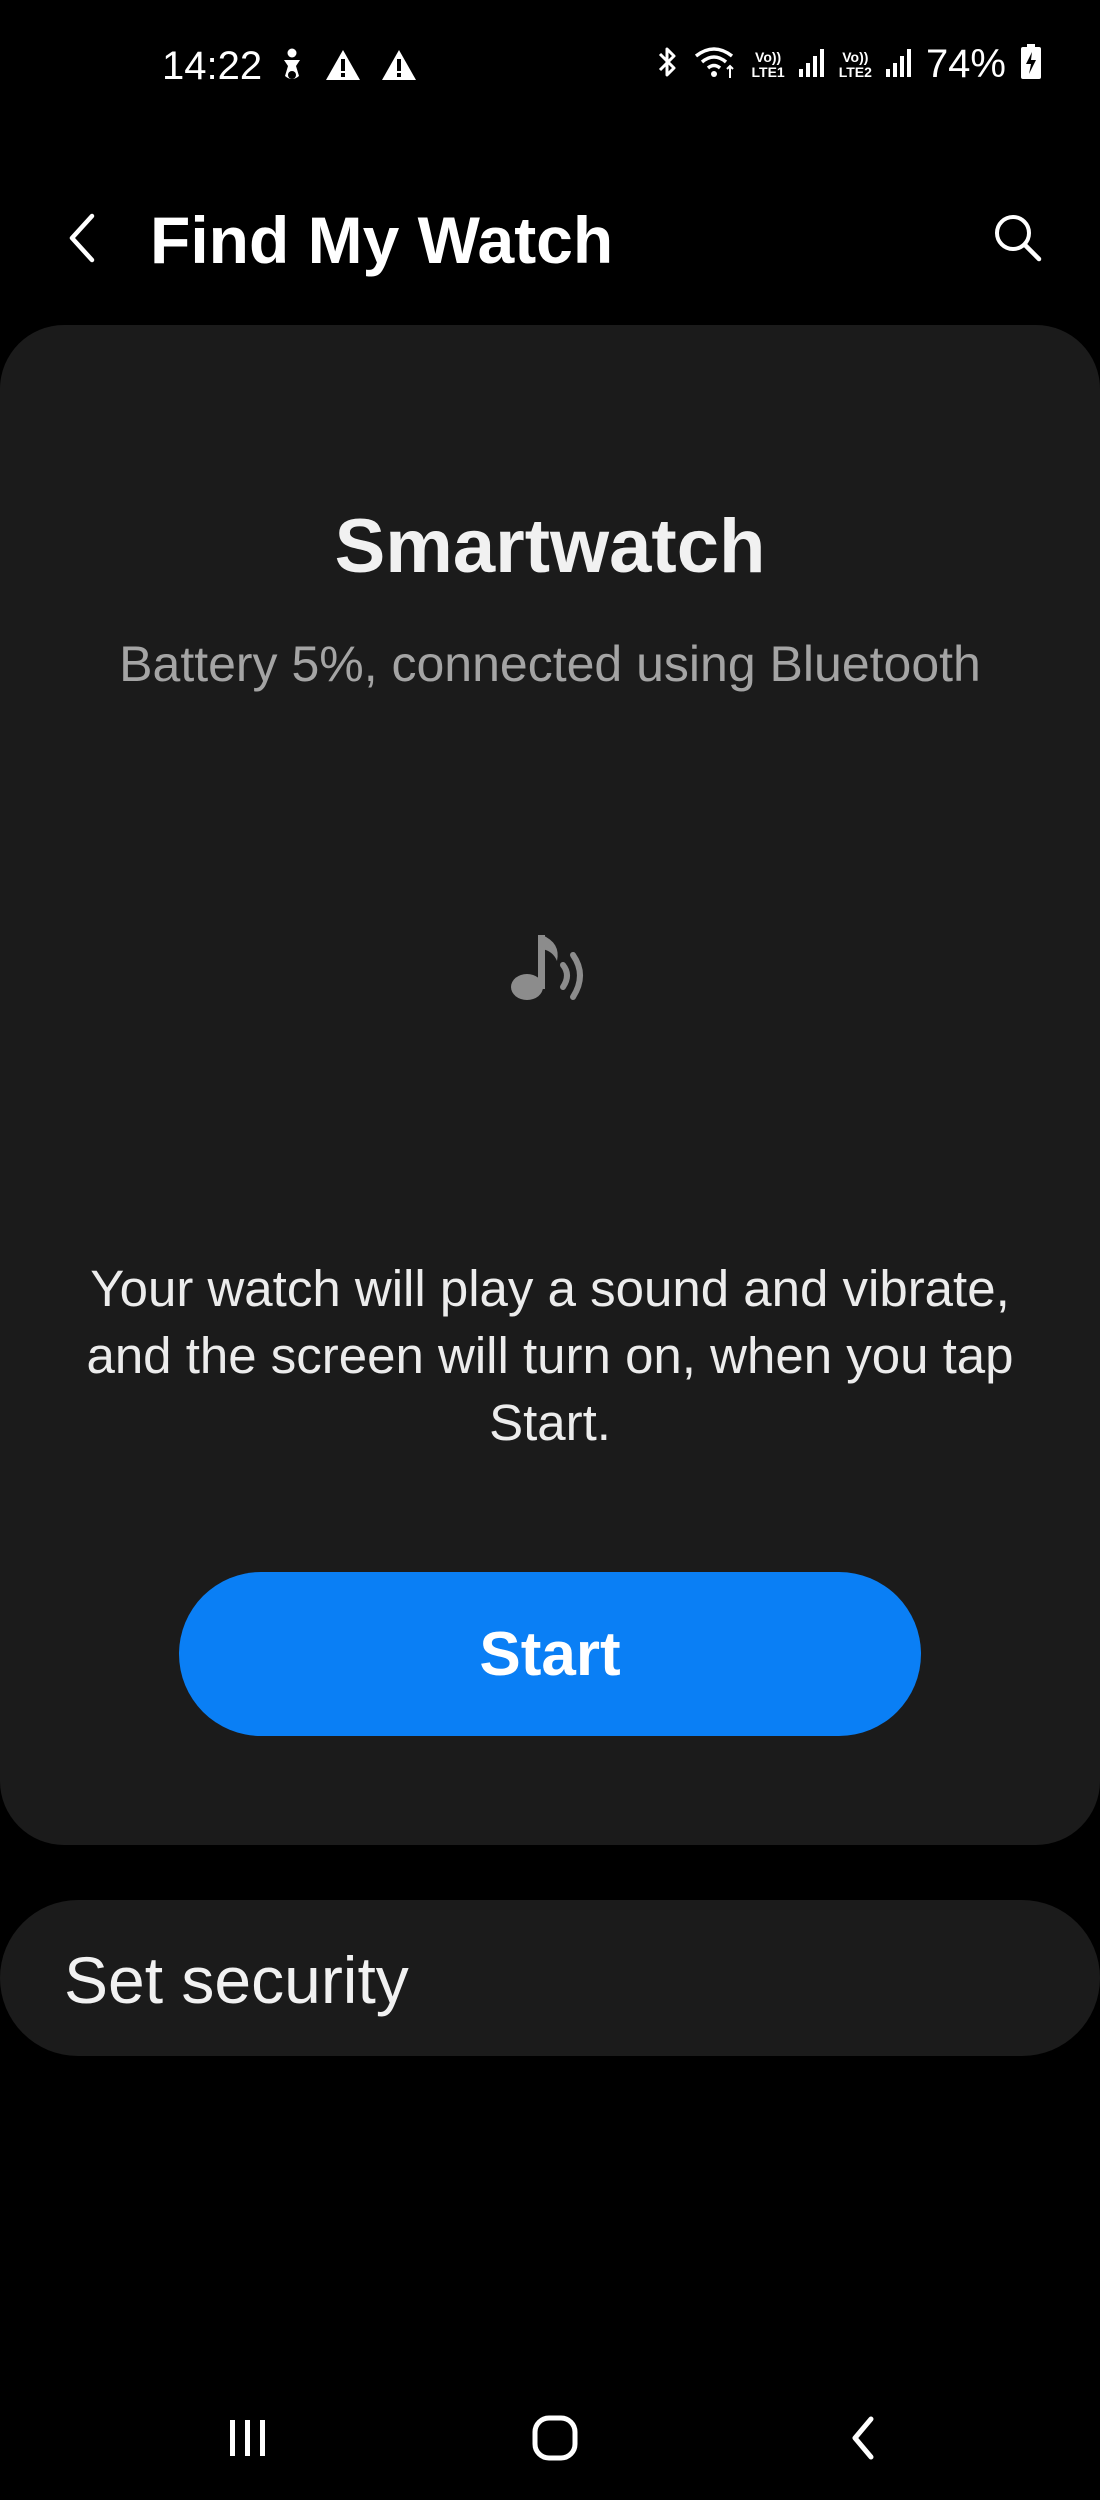 This screenshot has width=1100, height=2500. I want to click on home-button, so click(555, 2440).